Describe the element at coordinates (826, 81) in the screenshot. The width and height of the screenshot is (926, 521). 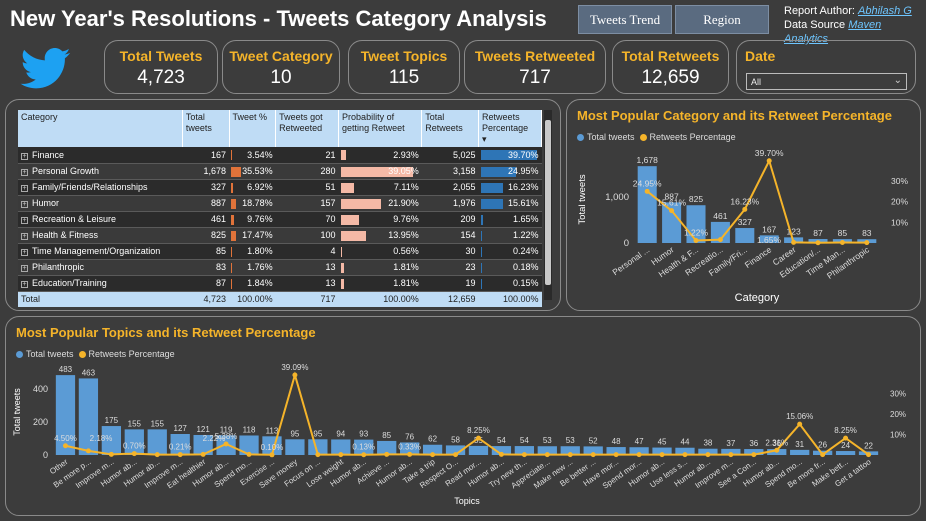
I see `date-dropdown: All ⌄` at that location.